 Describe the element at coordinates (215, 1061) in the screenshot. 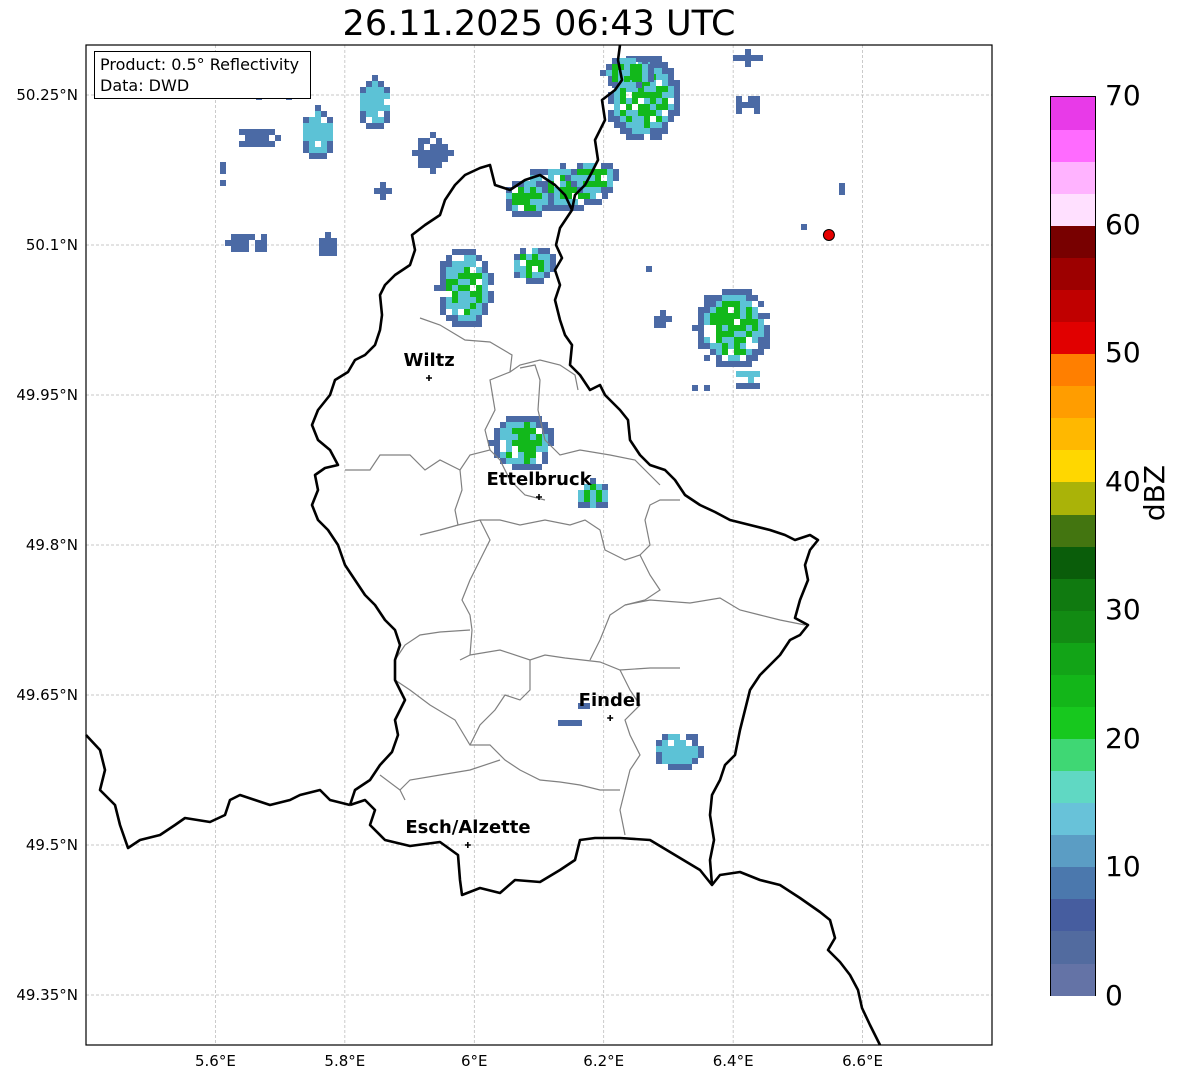

I see `lon-tick-label: 5.6°E` at that location.